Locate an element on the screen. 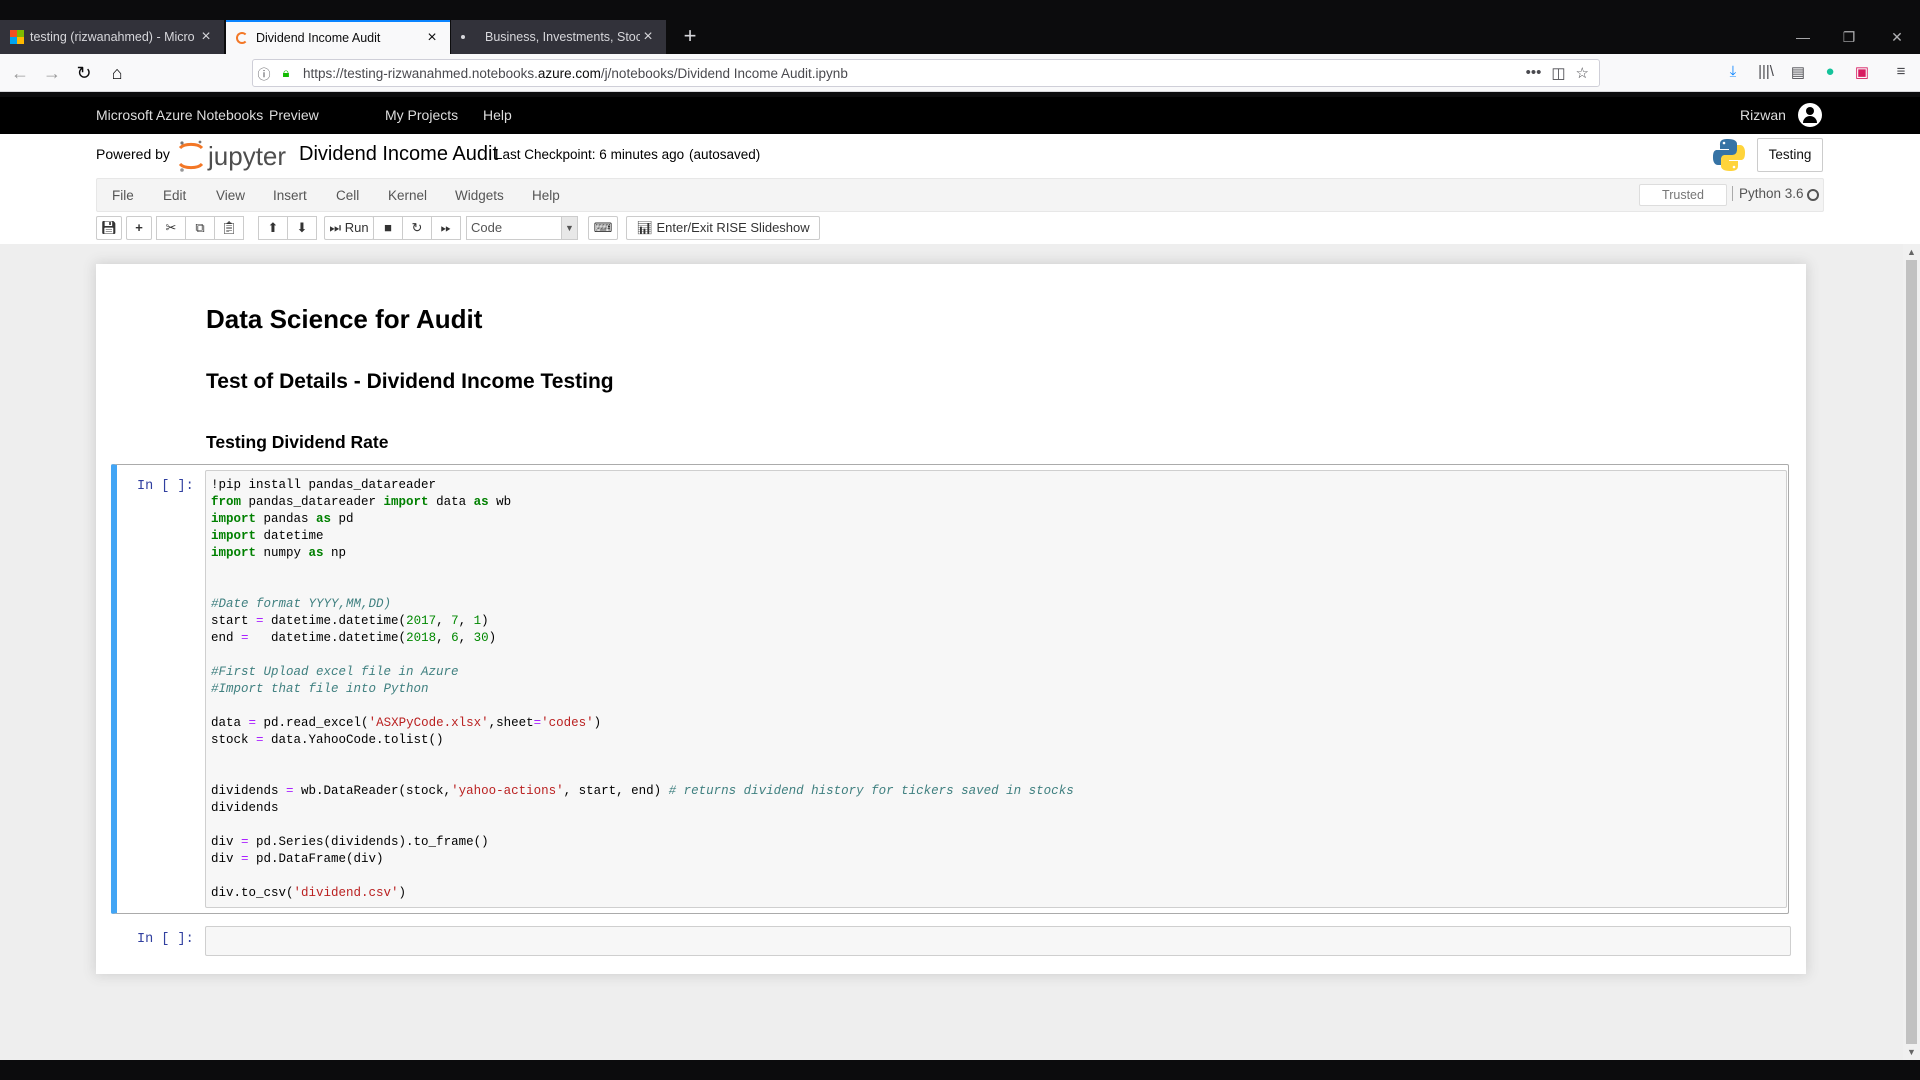  move-up-icon: ⬆ is located at coordinates (273, 228).